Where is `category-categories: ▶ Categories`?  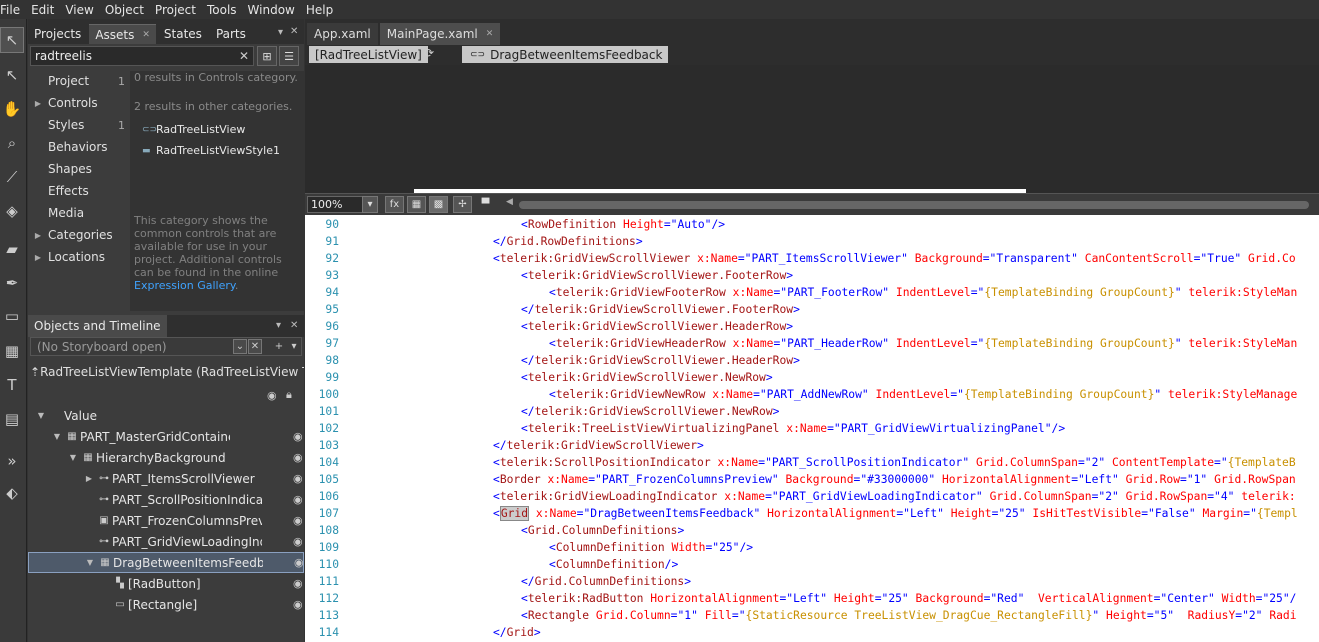 category-categories: ▶ Categories is located at coordinates (78, 235).